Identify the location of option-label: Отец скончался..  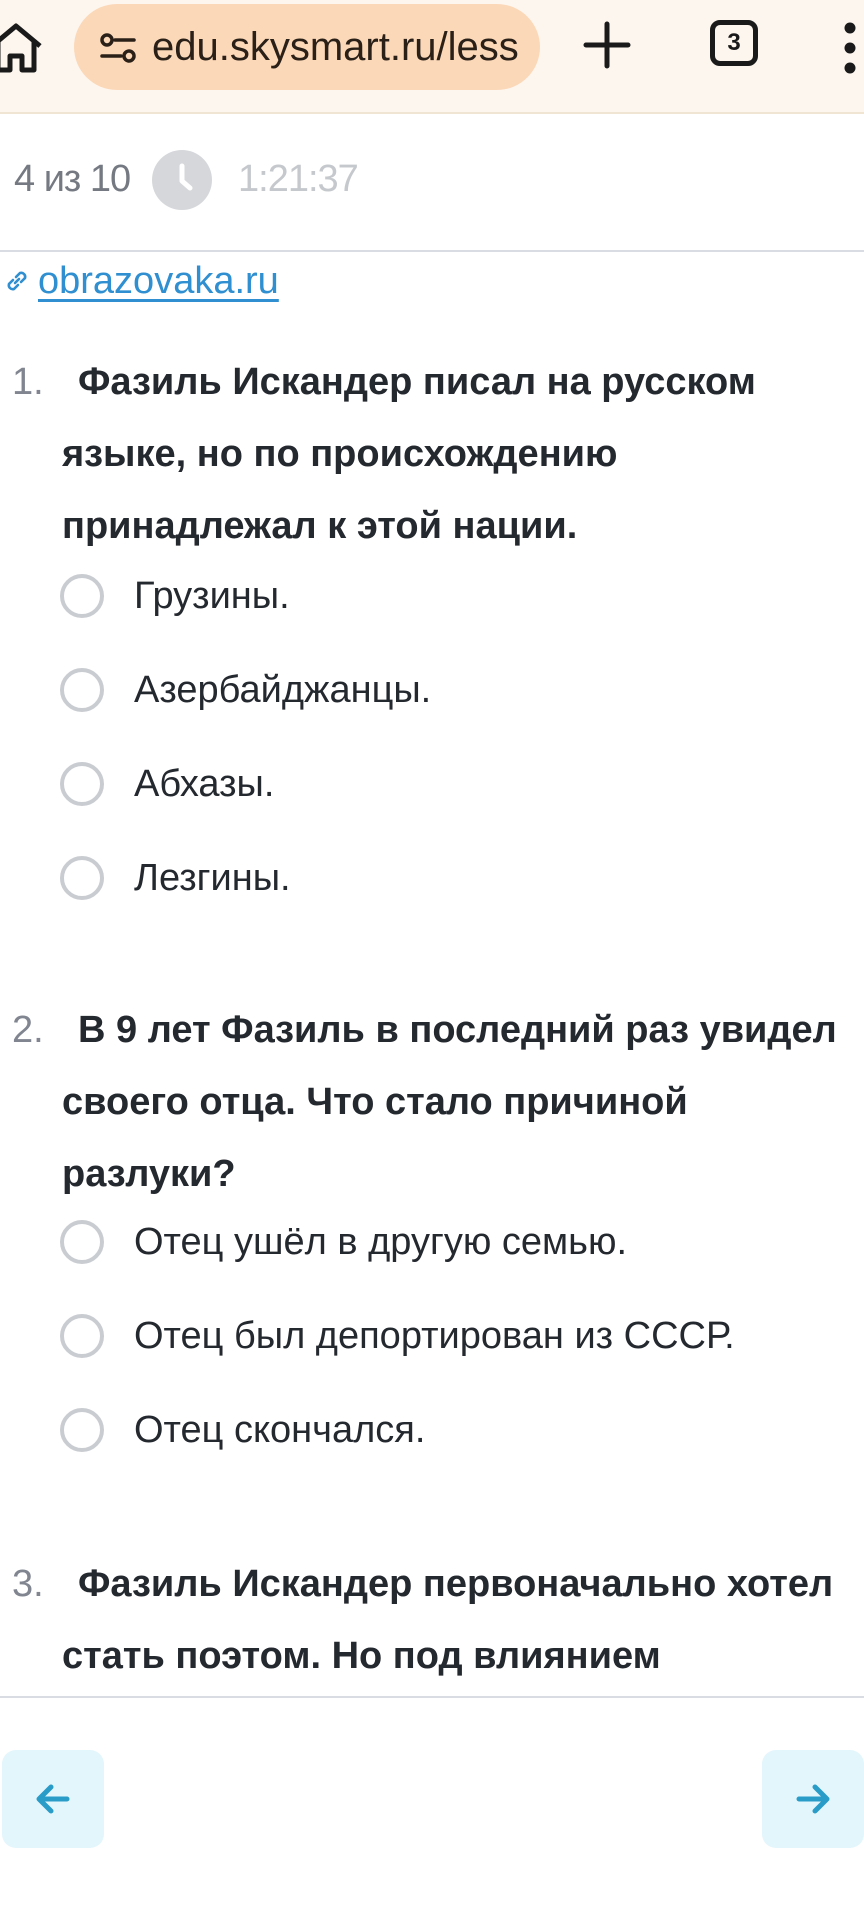
(280, 1429).